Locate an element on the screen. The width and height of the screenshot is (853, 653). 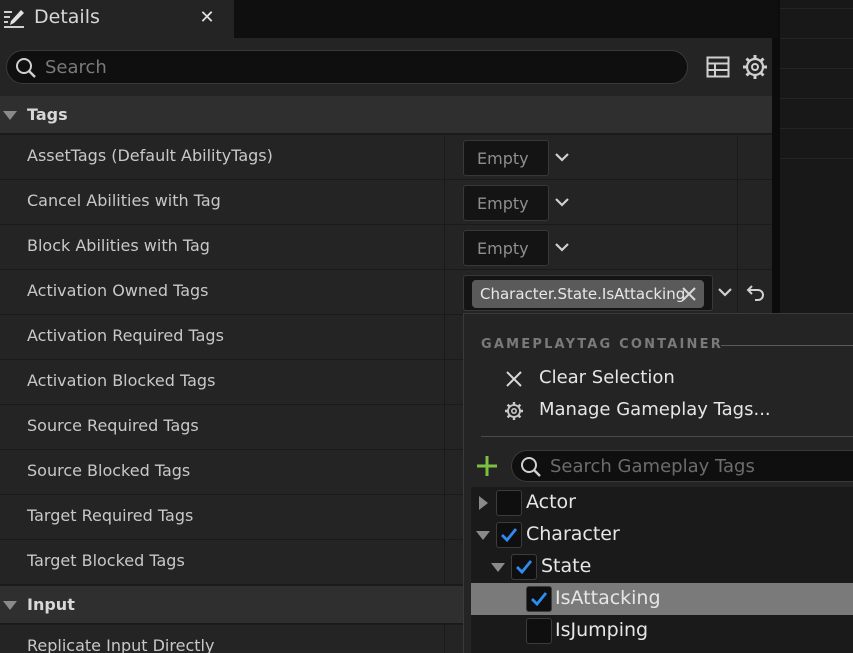
tree-item-label: State is located at coordinates (566, 566).